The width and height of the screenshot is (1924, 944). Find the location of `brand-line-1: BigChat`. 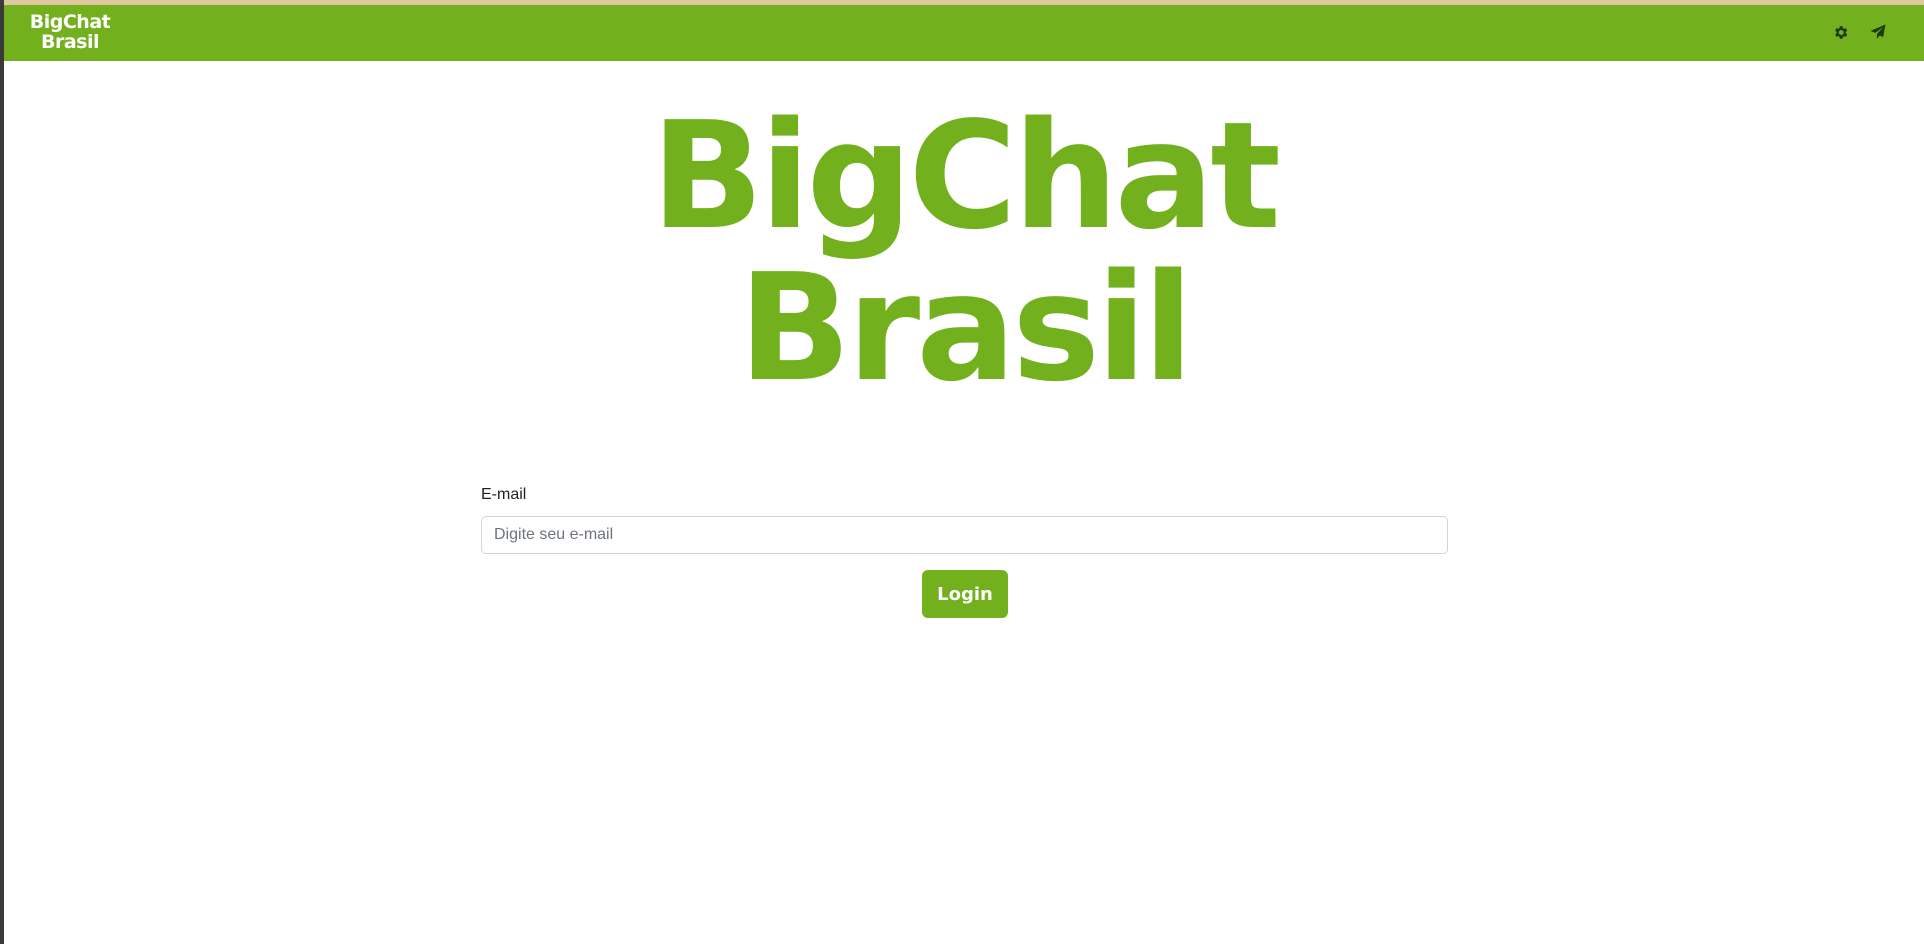

brand-line-1: BigChat is located at coordinates (70, 22).